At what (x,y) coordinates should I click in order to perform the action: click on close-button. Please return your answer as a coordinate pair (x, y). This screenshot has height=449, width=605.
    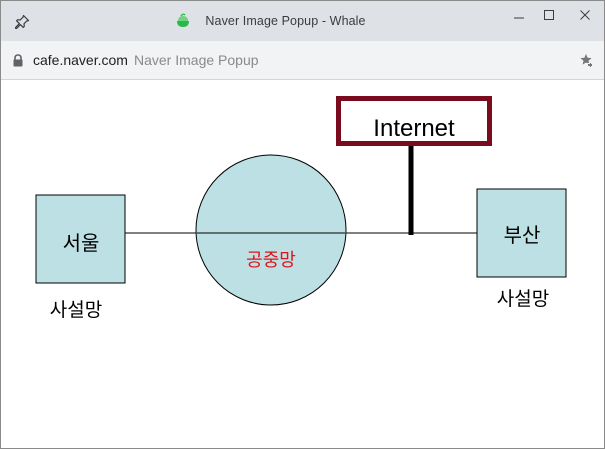
    Looking at the image, I should click on (585, 15).